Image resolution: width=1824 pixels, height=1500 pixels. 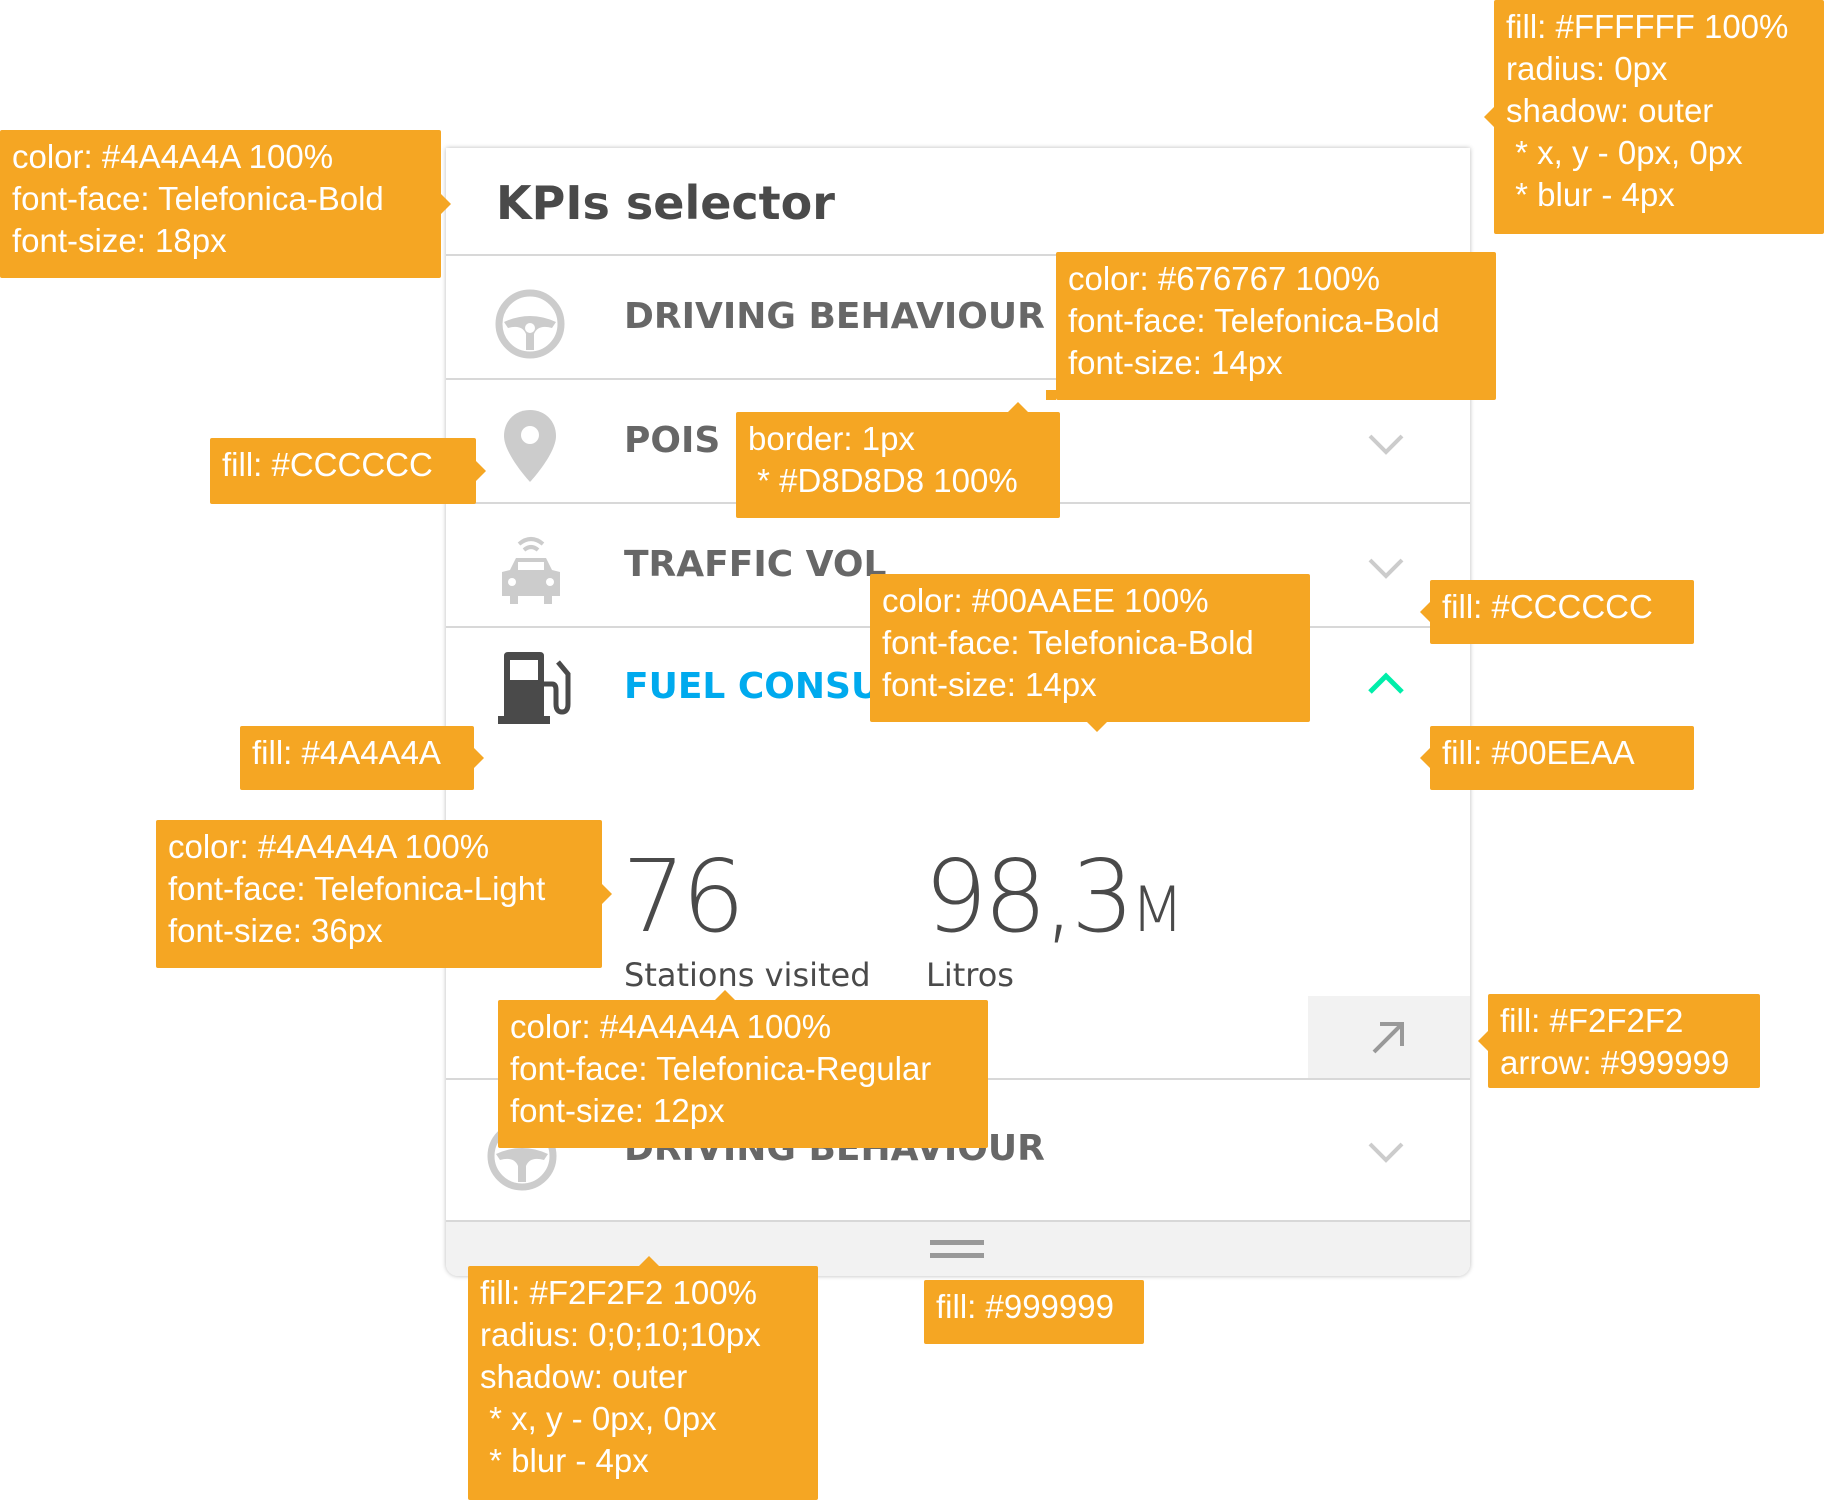 What do you see at coordinates (362, 758) in the screenshot?
I see `annotation-active-icon-spec: fill: #4A4A4A` at bounding box center [362, 758].